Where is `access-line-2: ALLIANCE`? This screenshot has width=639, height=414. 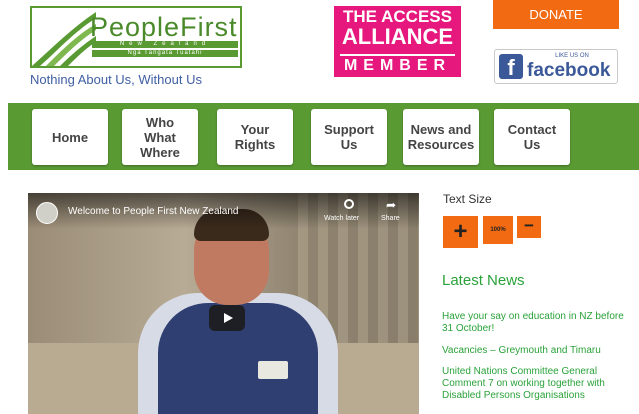 access-line-2: ALLIANCE is located at coordinates (397, 36).